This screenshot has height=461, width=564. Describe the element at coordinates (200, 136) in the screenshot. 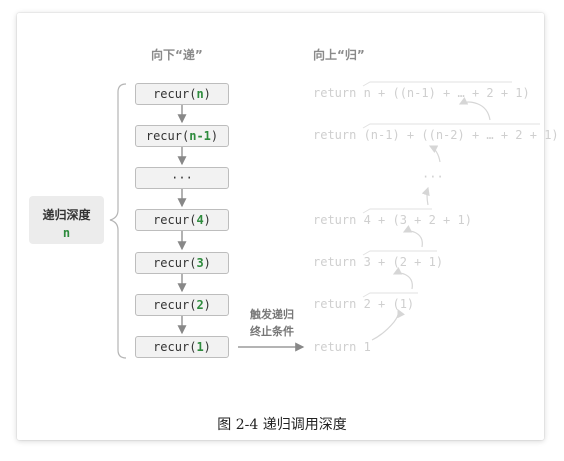

I see `call-arg: n-1` at that location.